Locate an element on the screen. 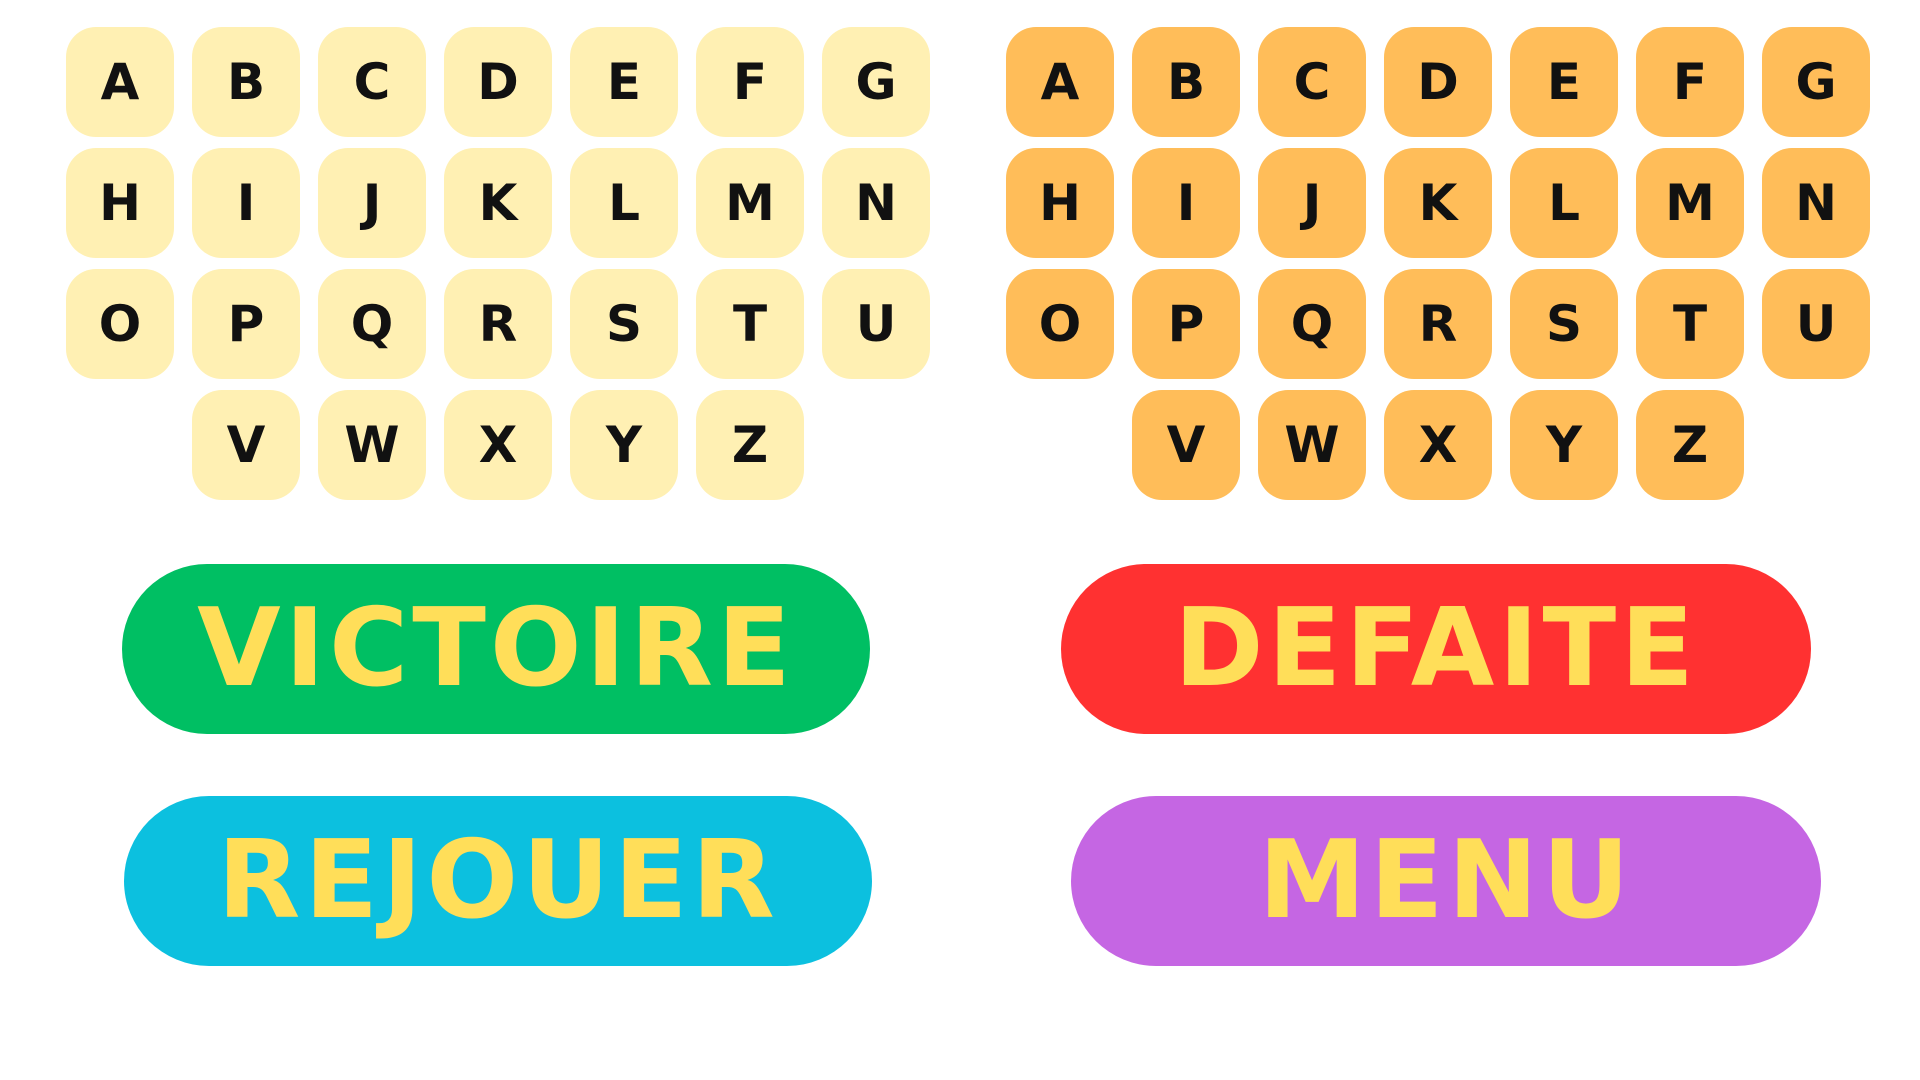 This screenshot has width=1920, height=1080. keyboard-right-row: OPQRSTU is located at coordinates (1438, 324).